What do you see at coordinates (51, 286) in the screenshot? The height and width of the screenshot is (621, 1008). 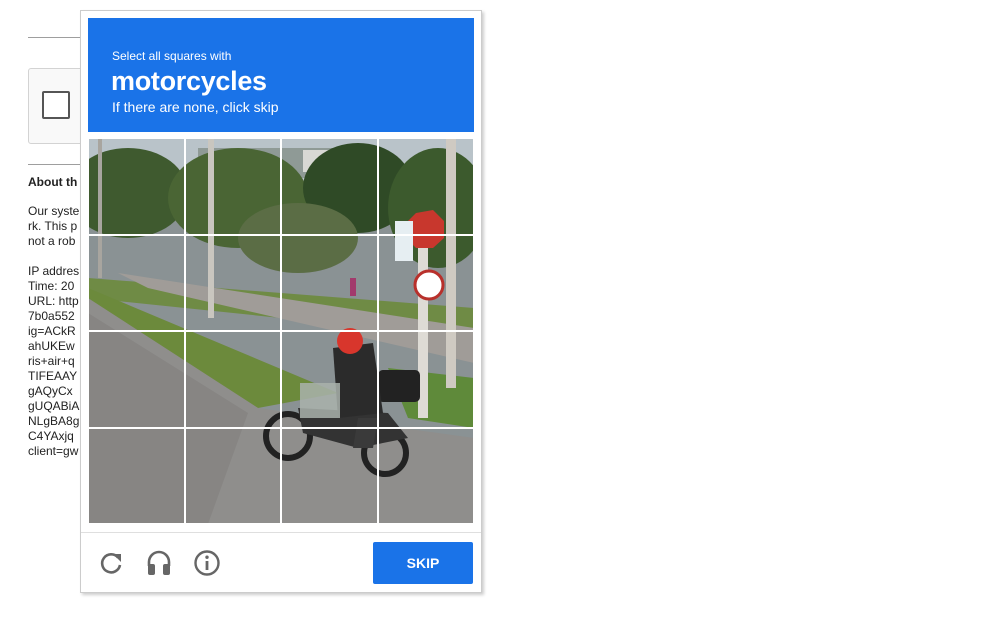 I see `about-line: Time: 20` at bounding box center [51, 286].